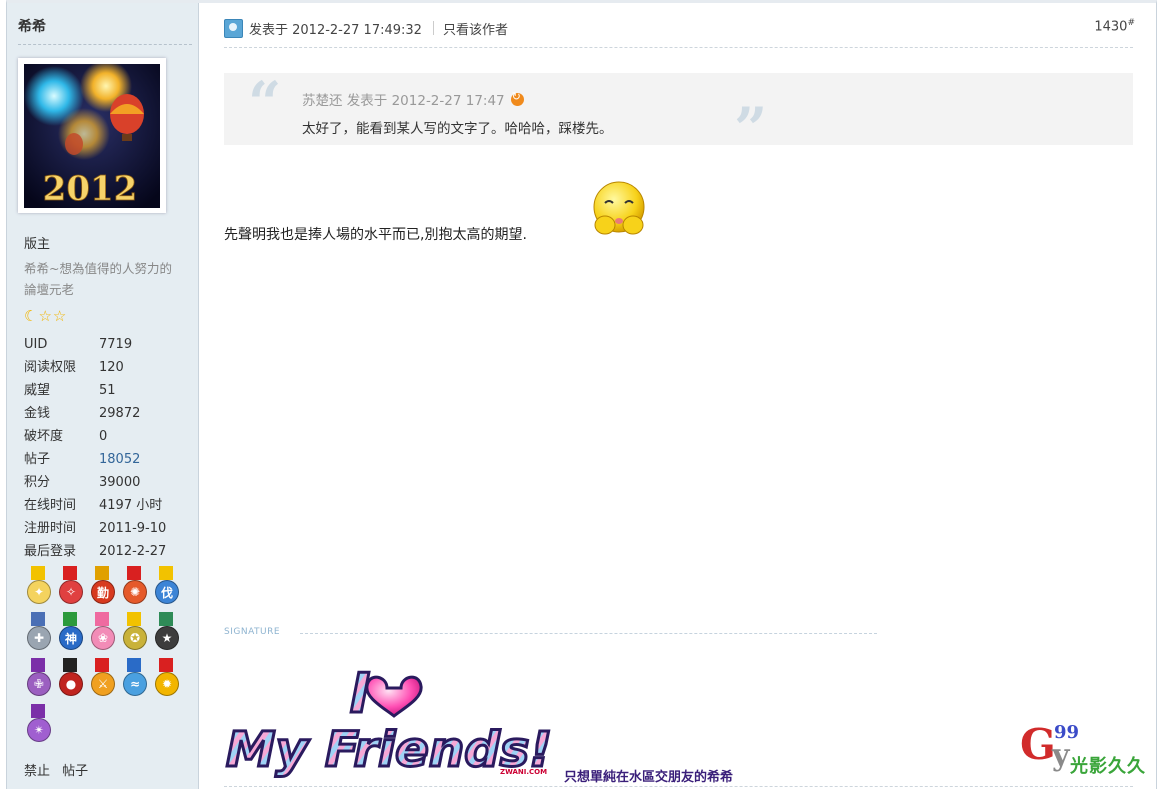 This screenshot has width=1163, height=789. Describe the element at coordinates (44, 436) in the screenshot. I see `stat-label: 破坏度` at that location.